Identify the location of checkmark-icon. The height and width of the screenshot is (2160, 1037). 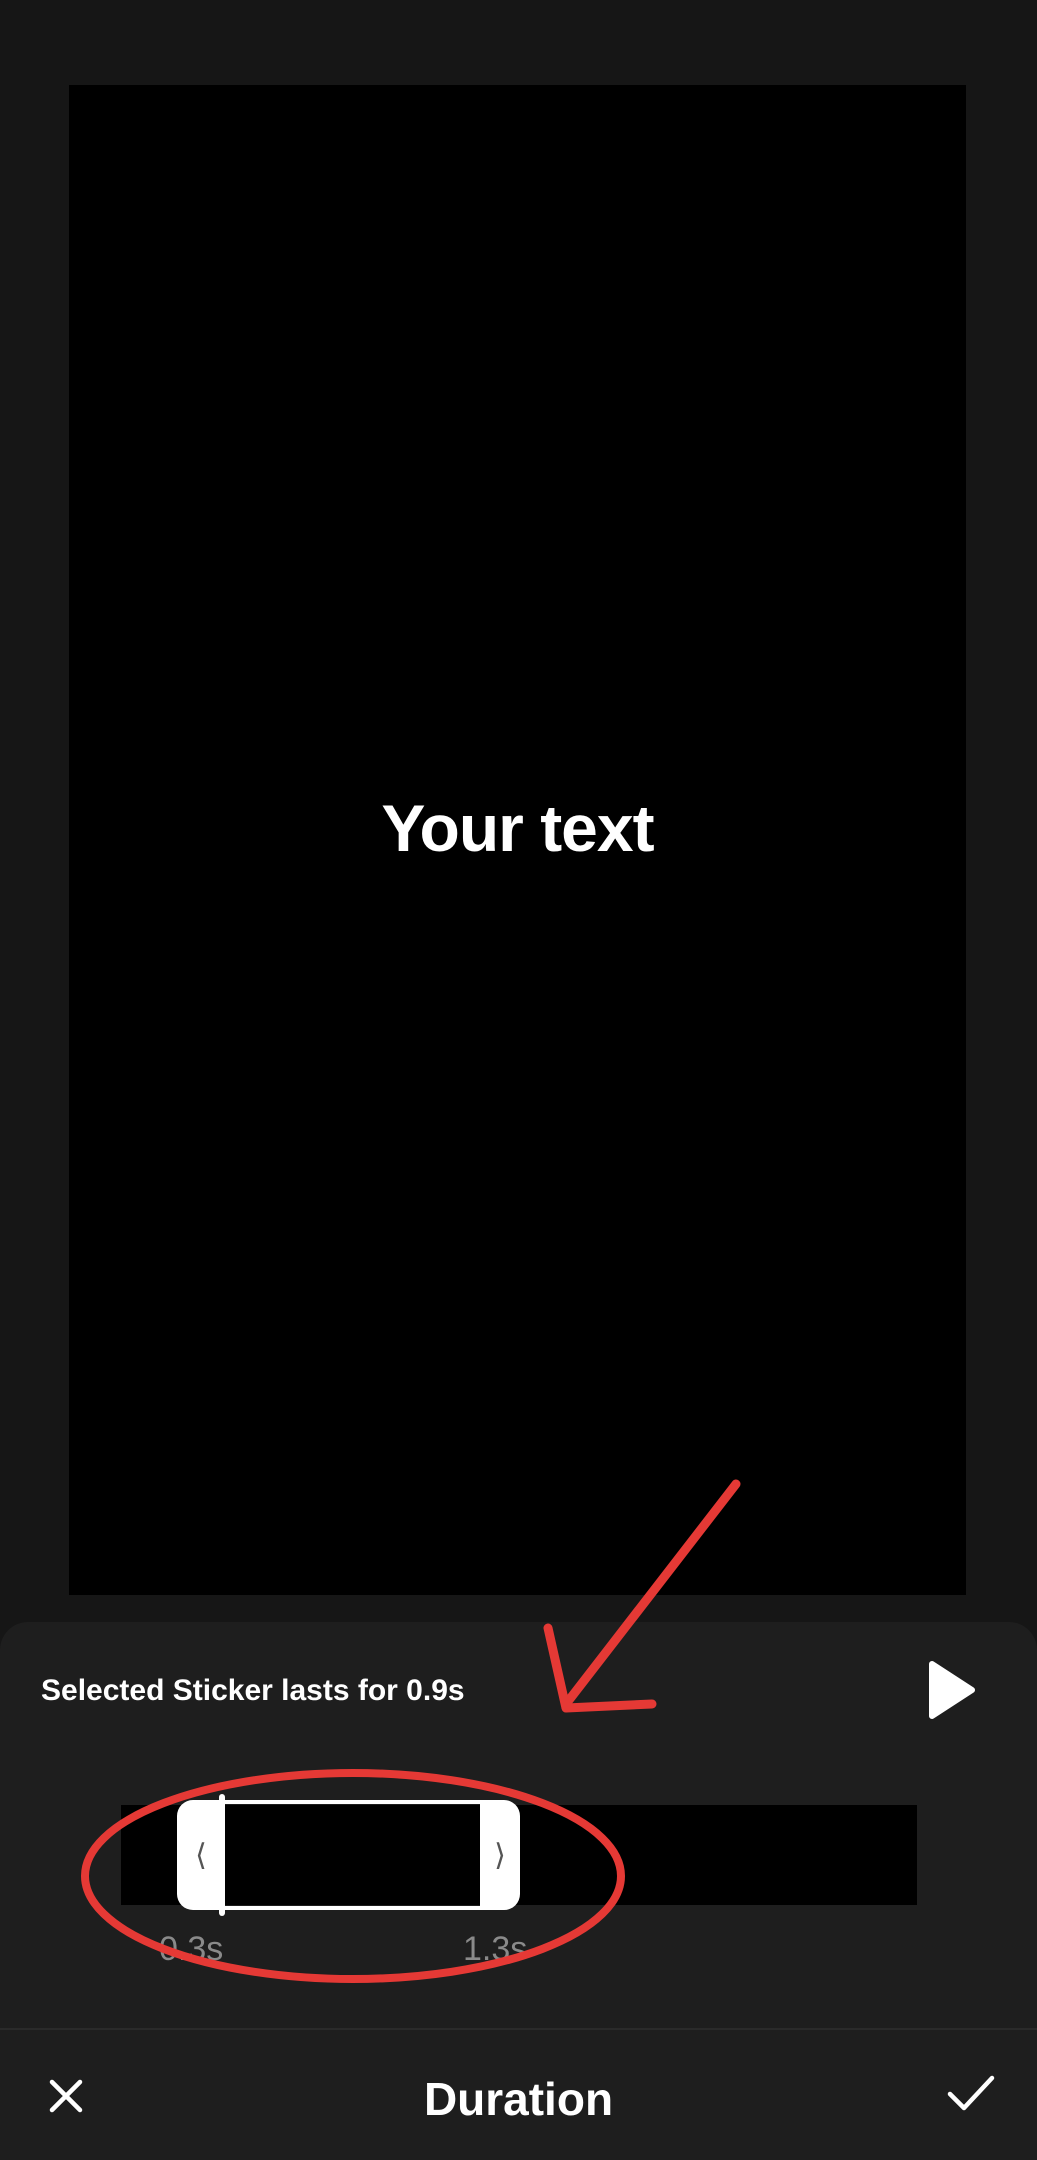
(971, 2093).